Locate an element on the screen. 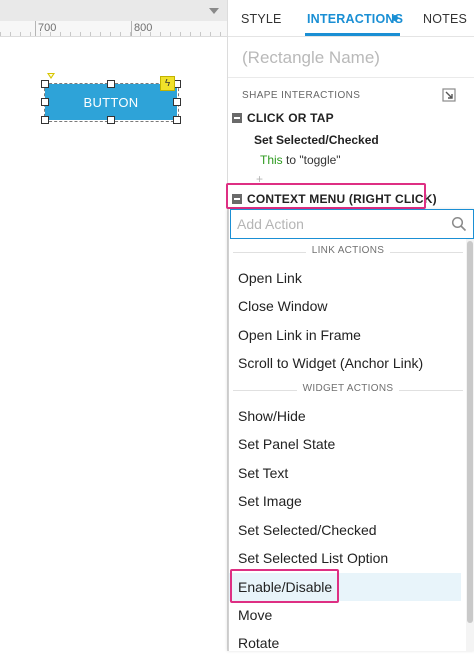 This screenshot has height=657, width=474. action-value: to "toggle" is located at coordinates (311, 160).